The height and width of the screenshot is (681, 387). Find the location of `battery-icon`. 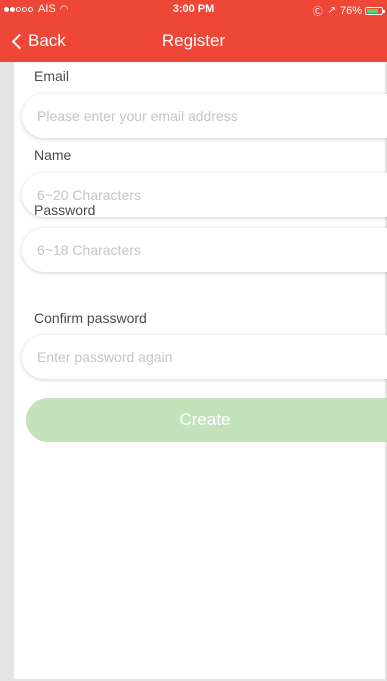

battery-icon is located at coordinates (375, 10).